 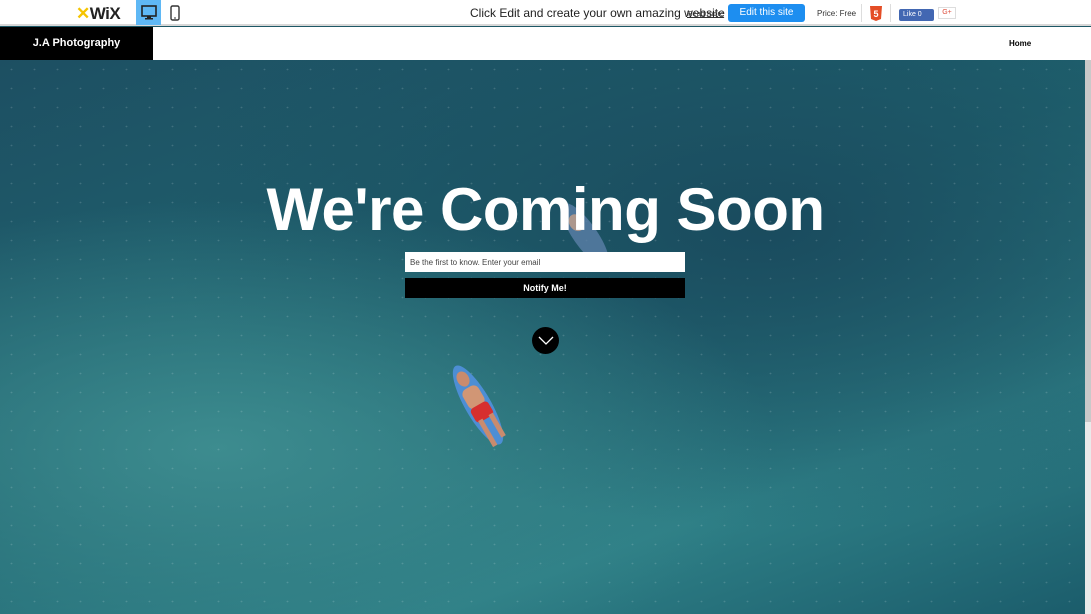 What do you see at coordinates (1020, 43) in the screenshot?
I see `nav-item-home: Home` at bounding box center [1020, 43].